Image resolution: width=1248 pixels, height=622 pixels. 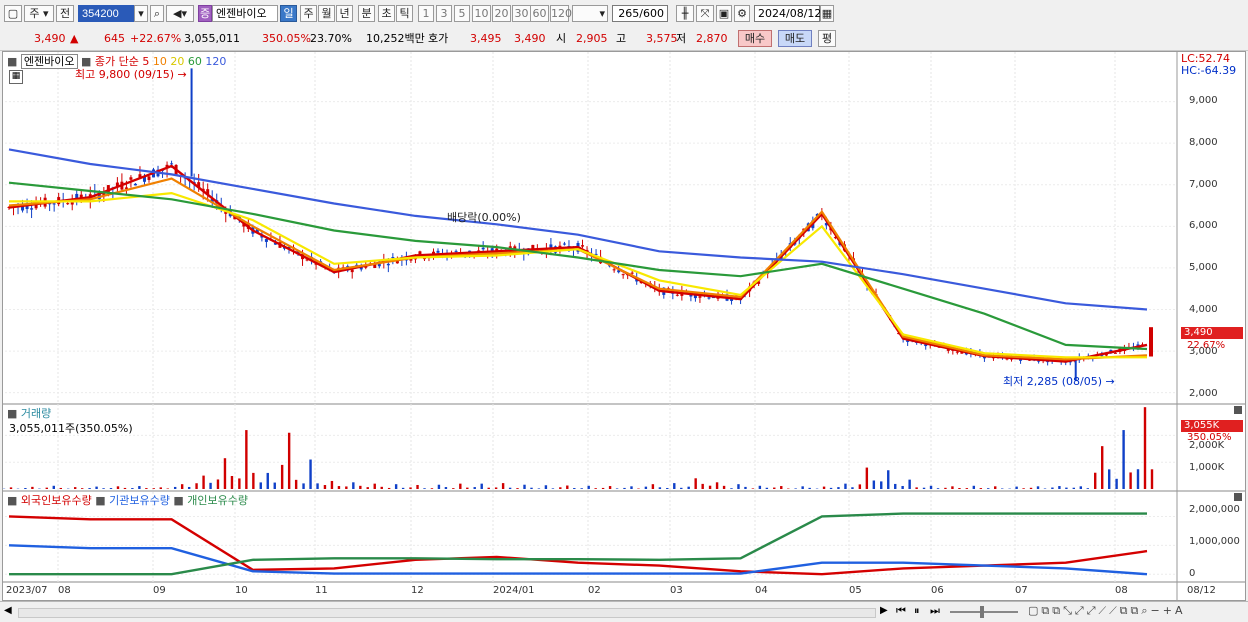 What do you see at coordinates (521, 13) in the screenshot?
I see `interval-5: 30` at bounding box center [521, 13].